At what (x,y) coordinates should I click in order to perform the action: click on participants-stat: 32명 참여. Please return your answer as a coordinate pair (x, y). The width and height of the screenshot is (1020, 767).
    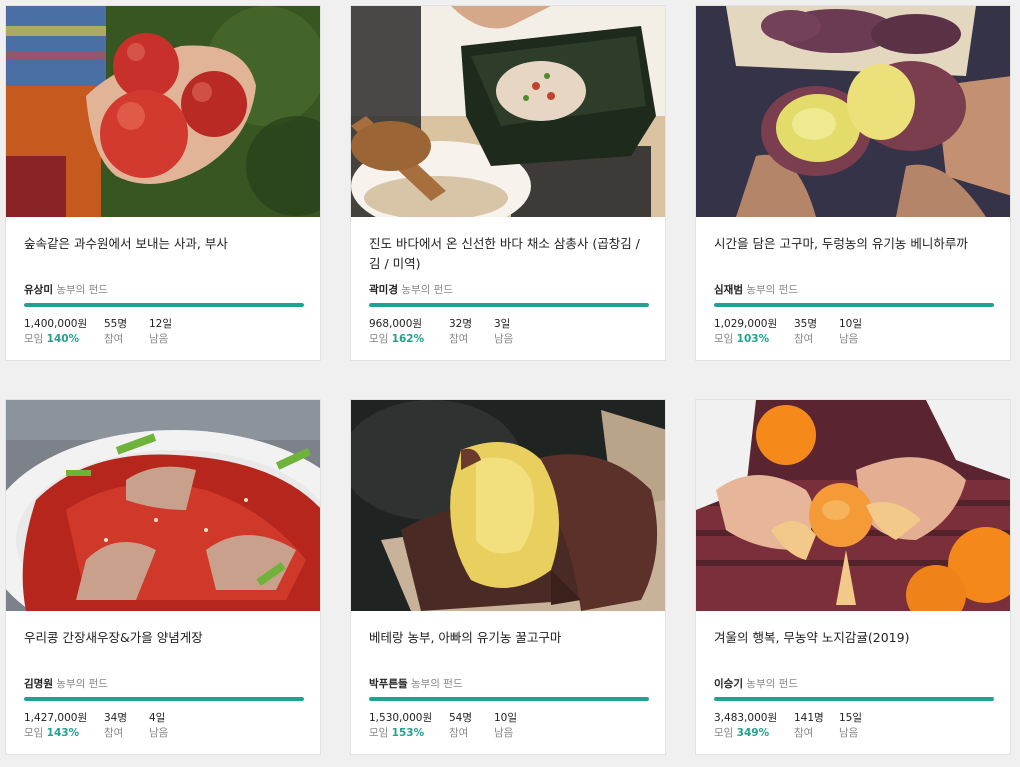
    Looking at the image, I should click on (460, 332).